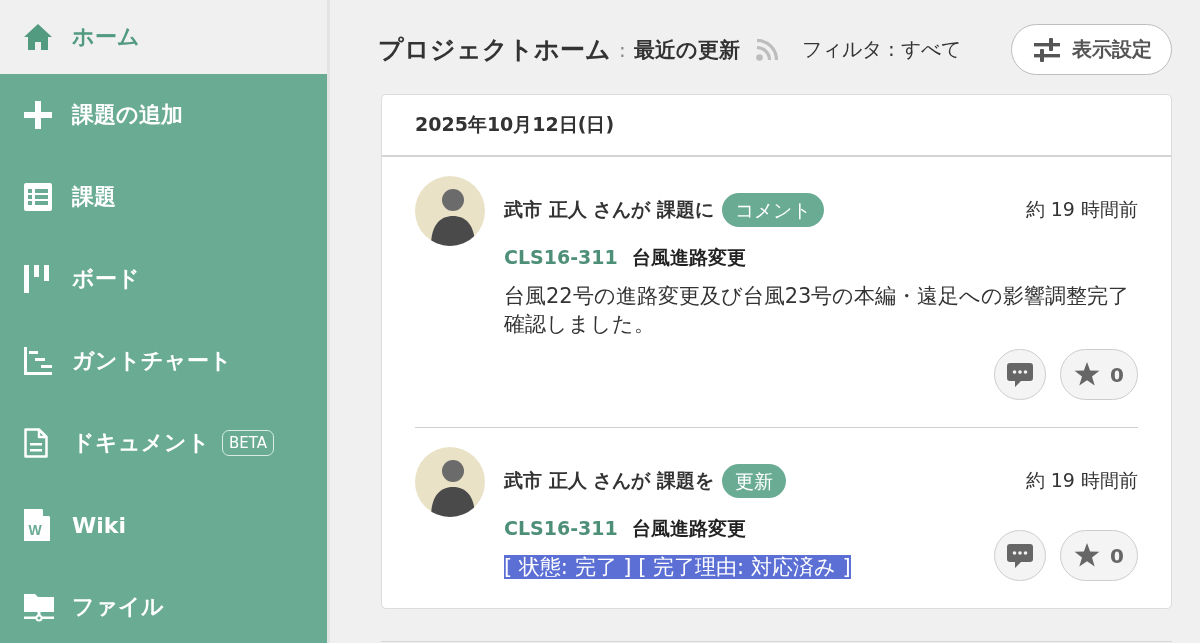 The height and width of the screenshot is (643, 1200). What do you see at coordinates (248, 443) in the screenshot?
I see `beta-badge: BETA` at bounding box center [248, 443].